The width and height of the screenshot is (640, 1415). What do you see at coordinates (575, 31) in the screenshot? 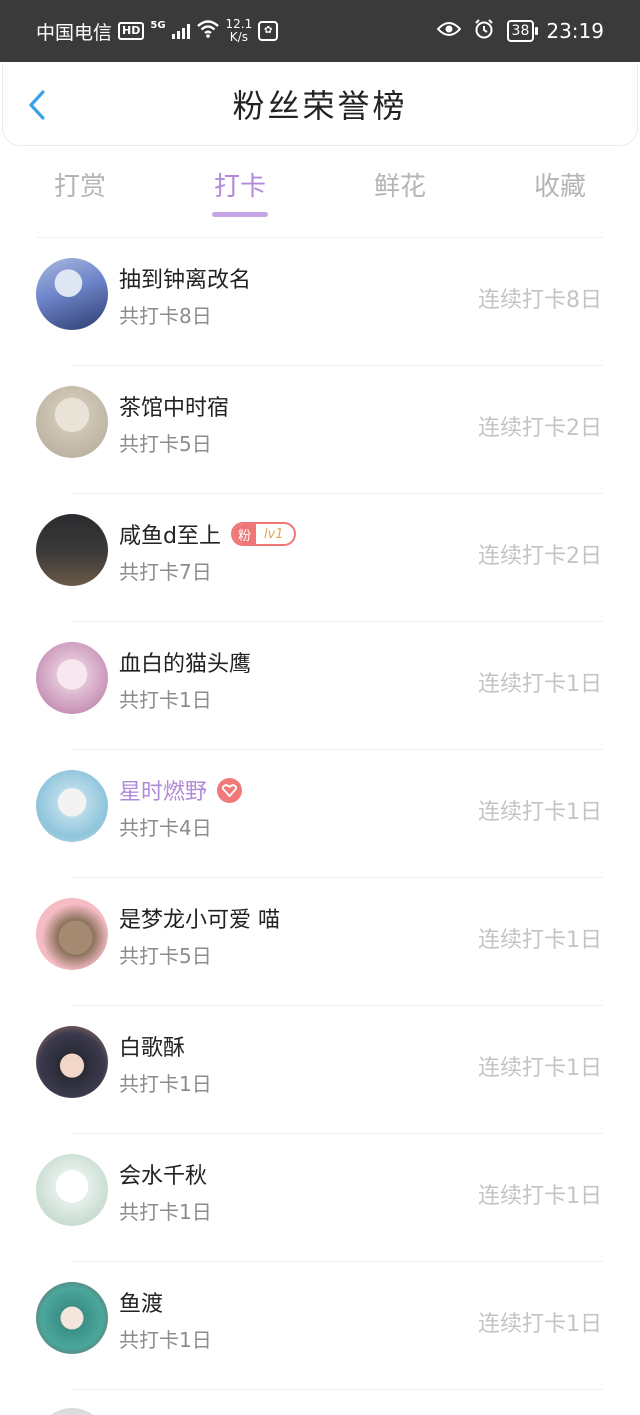
I see `clock: 23:19` at bounding box center [575, 31].